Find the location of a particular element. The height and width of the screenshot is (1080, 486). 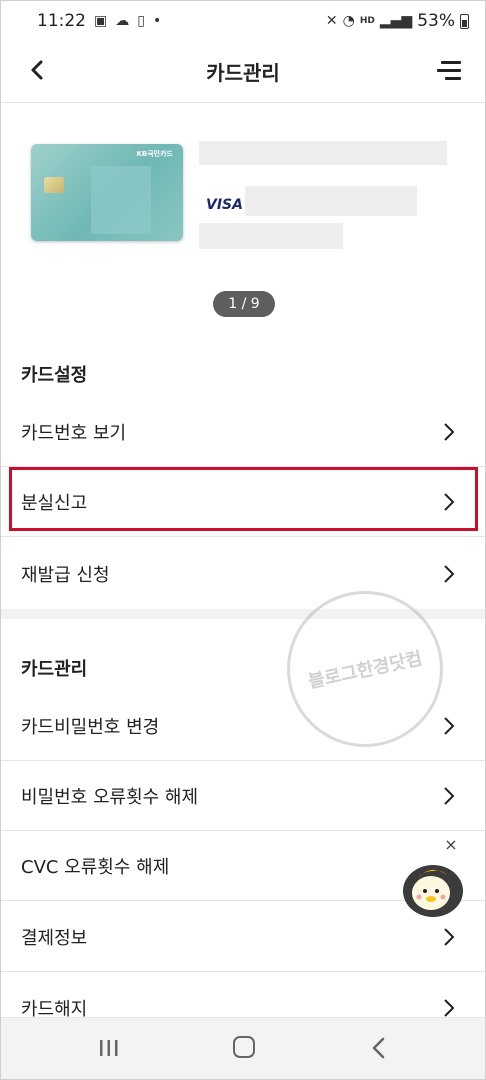

card-chip is located at coordinates (54, 185).